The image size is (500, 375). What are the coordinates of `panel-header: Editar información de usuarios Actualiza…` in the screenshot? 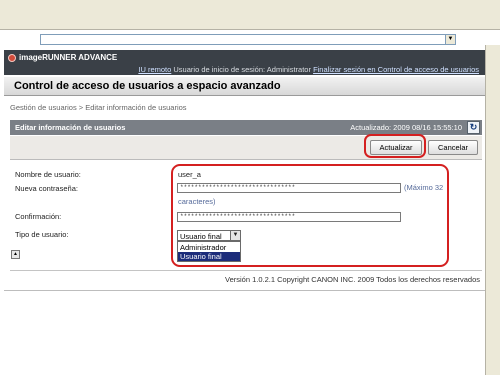 It's located at (246, 127).